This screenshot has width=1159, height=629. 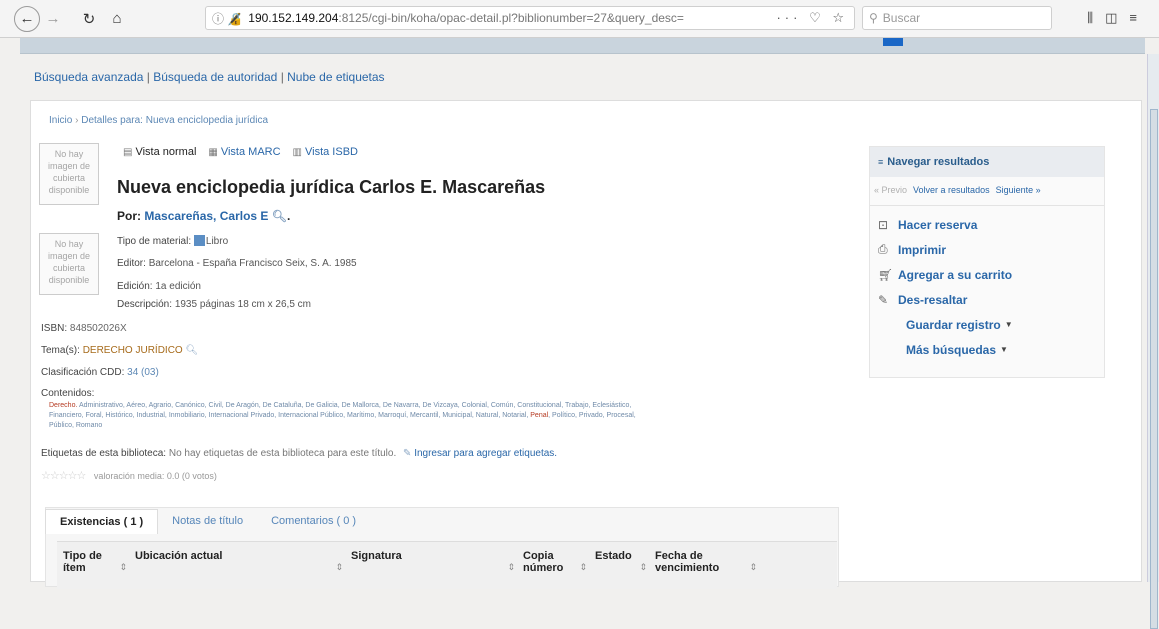 I want to click on home-icon: ⌂, so click(x=117, y=18).